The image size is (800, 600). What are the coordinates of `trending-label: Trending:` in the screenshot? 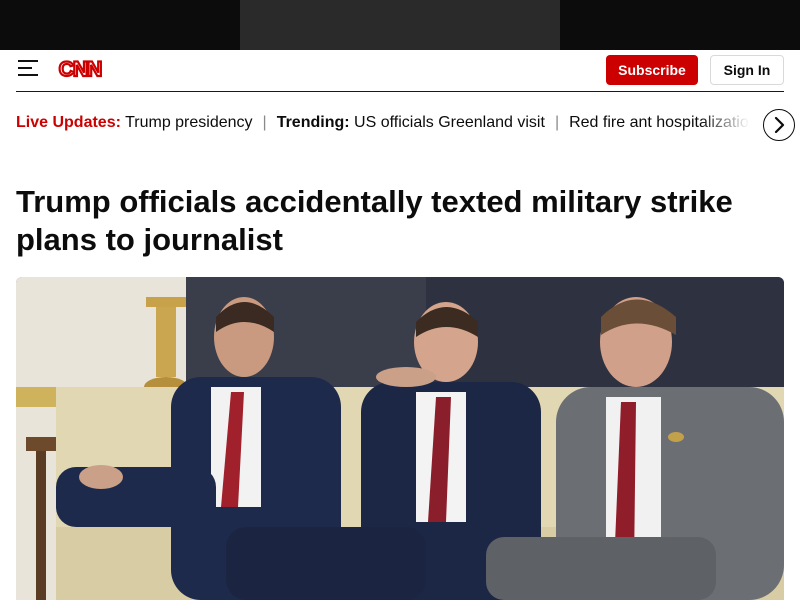 It's located at (313, 122).